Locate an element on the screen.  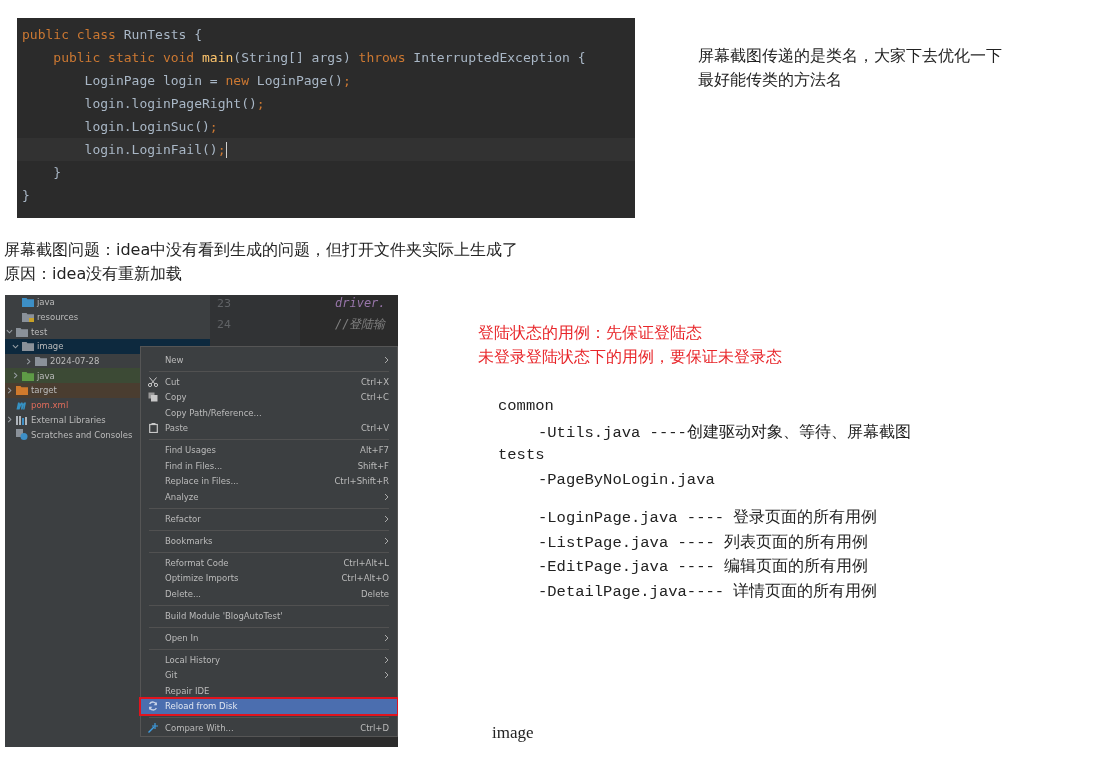
note-text: 未登录登陆状态下的用例，要保证未登录态 is located at coordinates (630, 357).